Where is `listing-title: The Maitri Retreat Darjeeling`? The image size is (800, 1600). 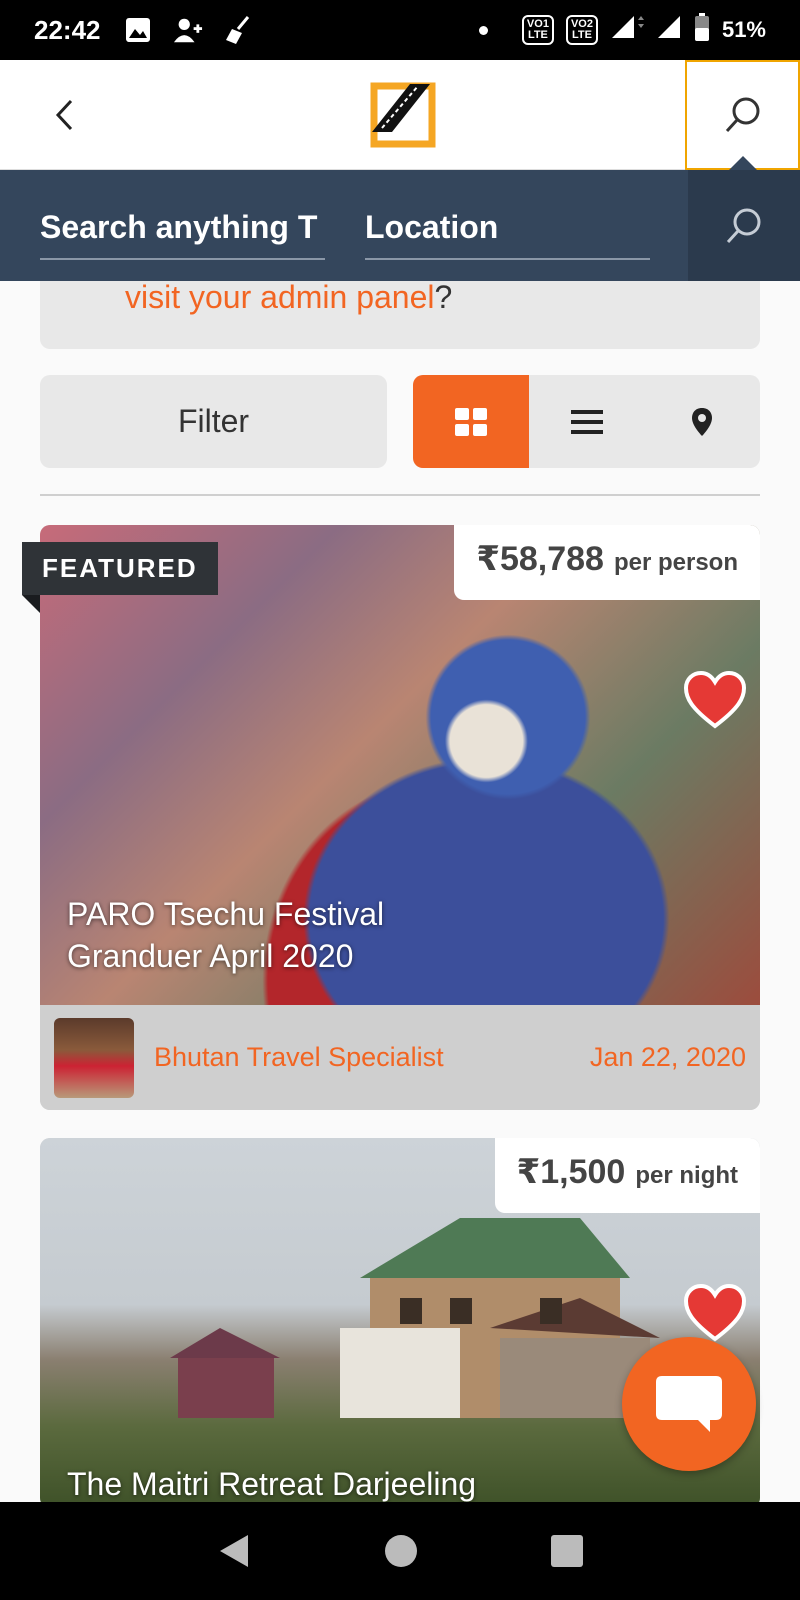 listing-title: The Maitri Retreat Darjeeling is located at coordinates (271, 1484).